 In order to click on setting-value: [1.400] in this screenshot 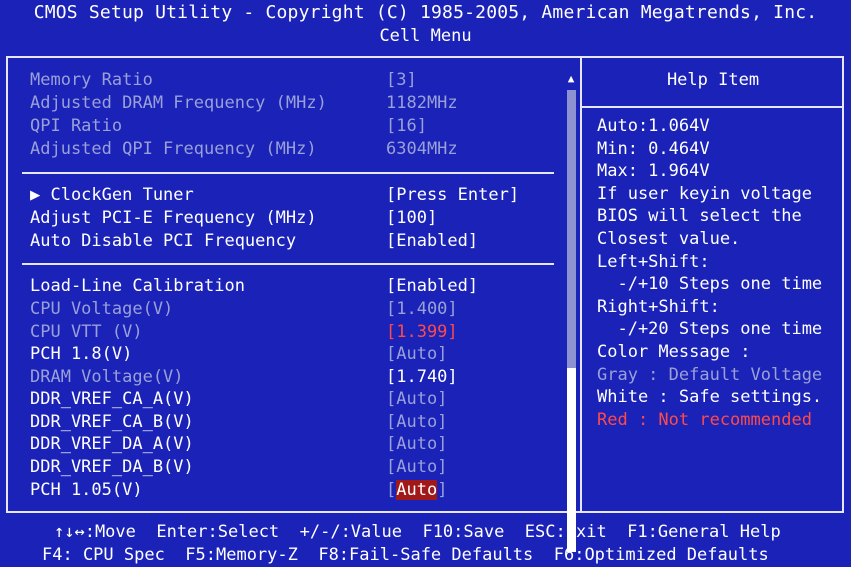, I will do `click(422, 309)`.